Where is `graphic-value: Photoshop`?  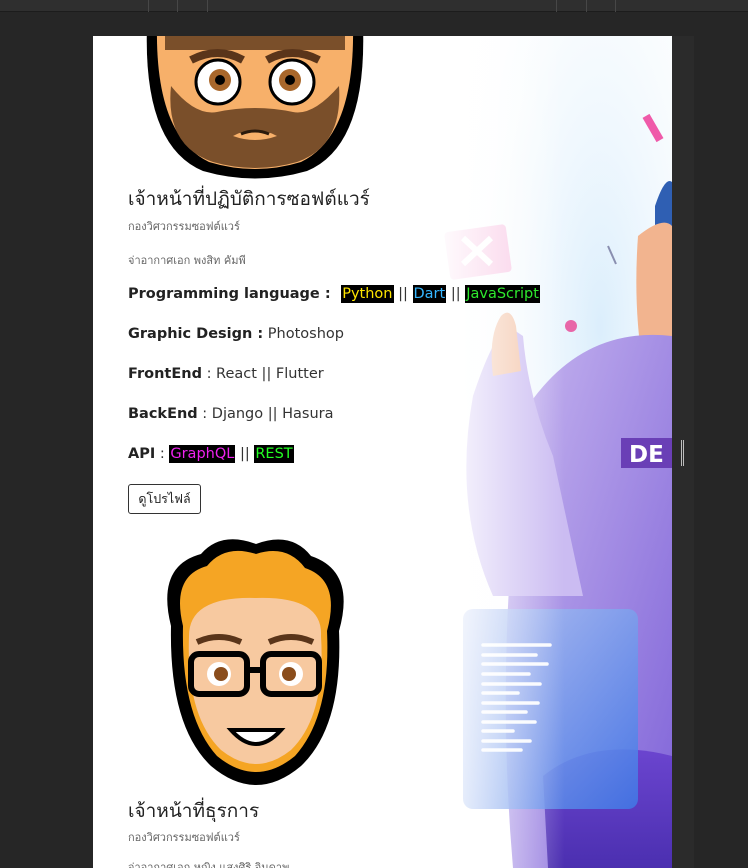 graphic-value: Photoshop is located at coordinates (305, 334).